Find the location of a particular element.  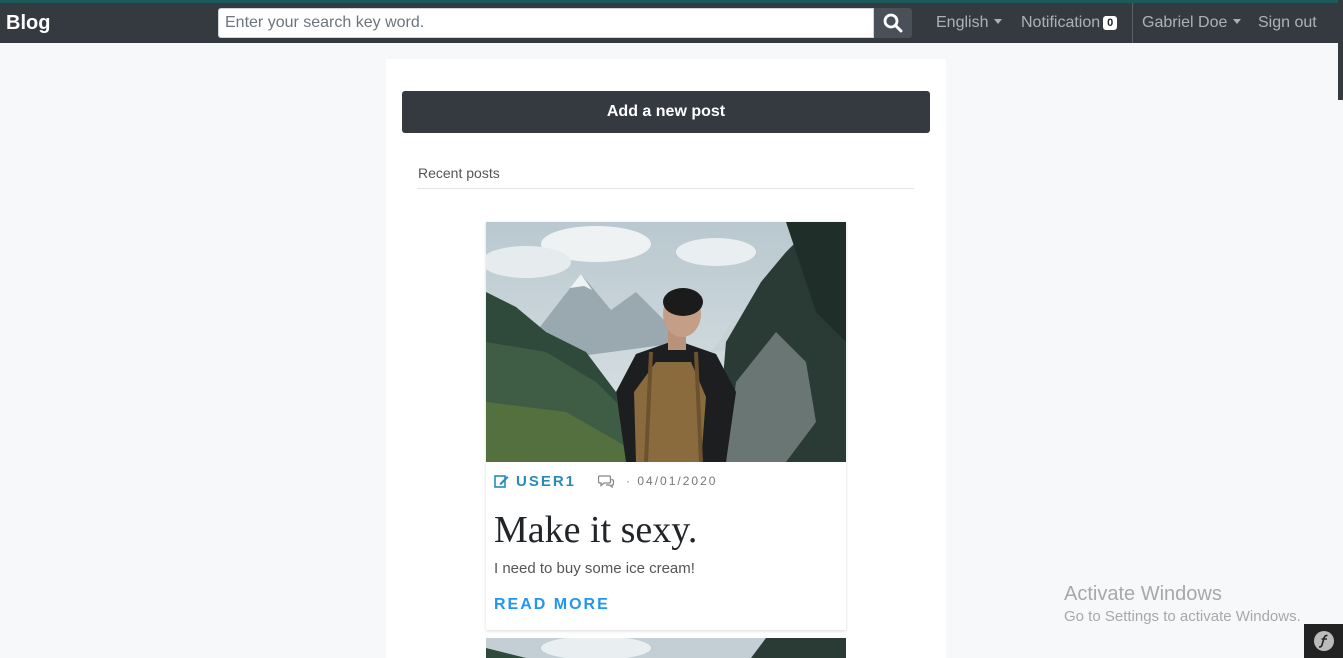

brand-logo: Blog is located at coordinates (28, 23).